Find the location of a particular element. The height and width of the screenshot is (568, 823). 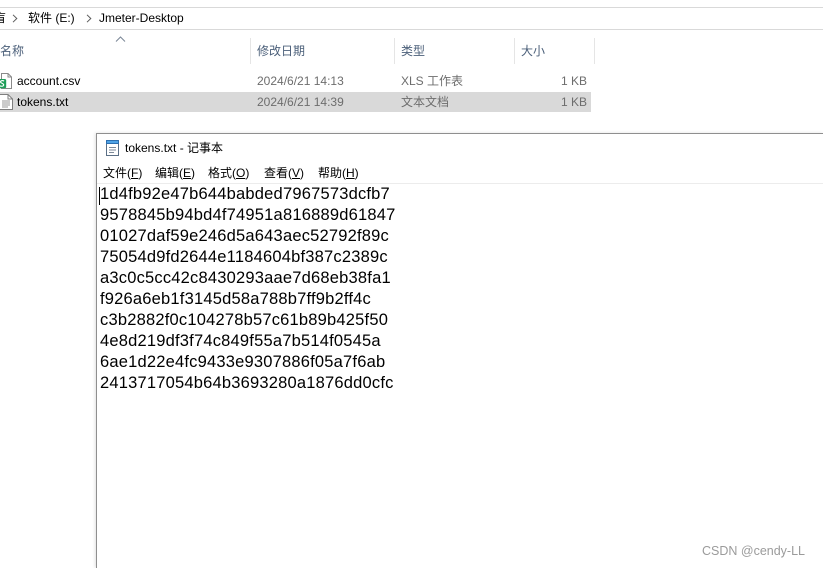

file-name: account.csv is located at coordinates (49, 81).